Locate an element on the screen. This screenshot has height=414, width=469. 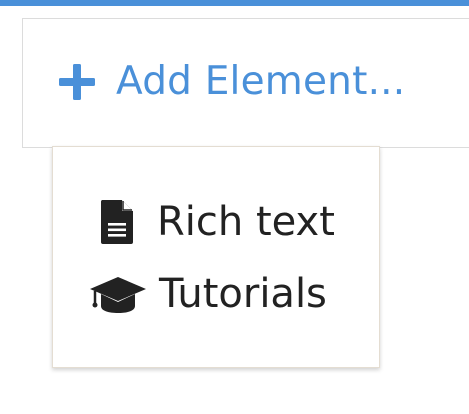
menu-item-rich-text: Rich text is located at coordinates (217, 222).